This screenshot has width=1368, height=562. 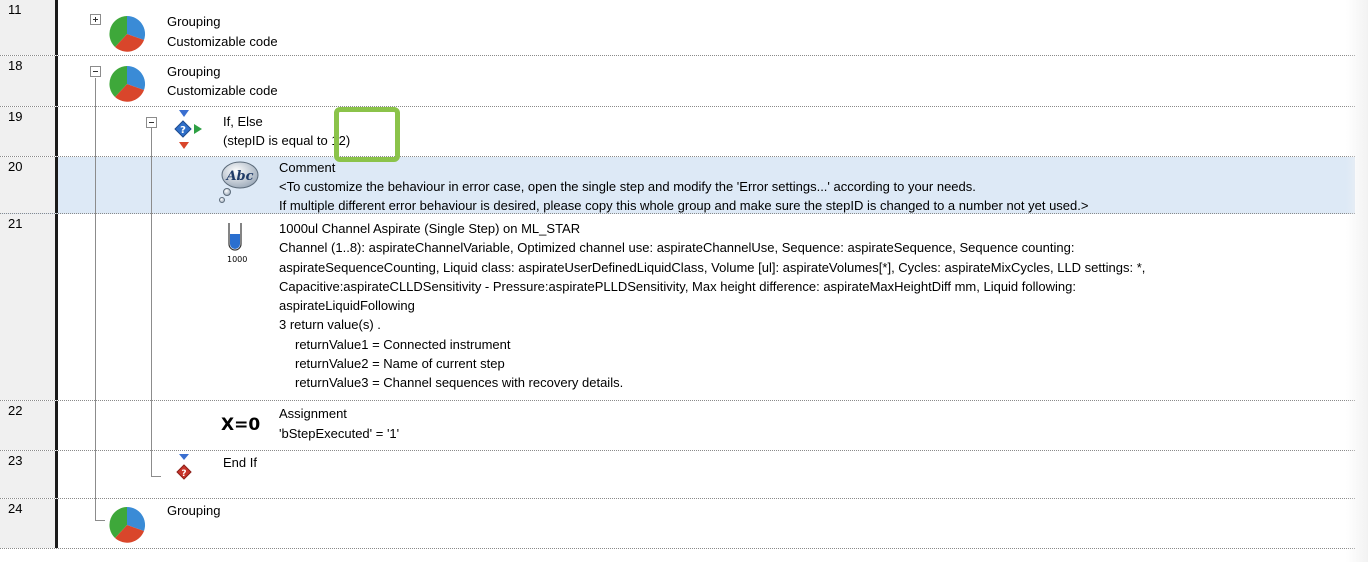 I want to click on step-detail: 'bStepExecuted' = '1', so click(x=339, y=433).